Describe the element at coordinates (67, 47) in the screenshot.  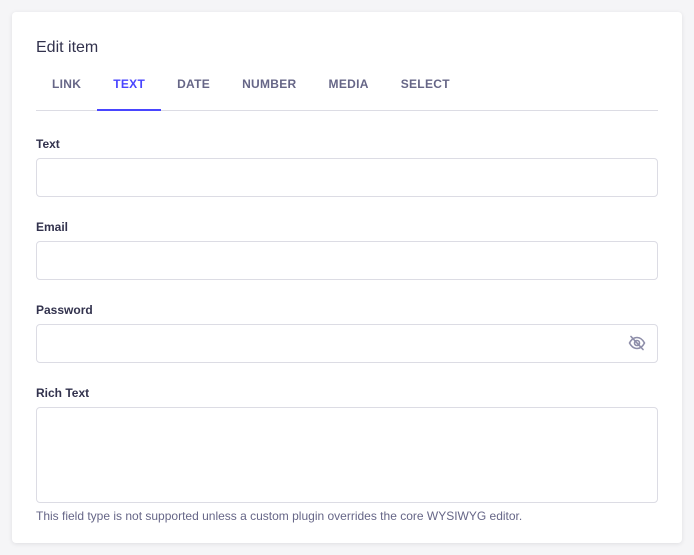
I see `panel-title: Edit item` at that location.